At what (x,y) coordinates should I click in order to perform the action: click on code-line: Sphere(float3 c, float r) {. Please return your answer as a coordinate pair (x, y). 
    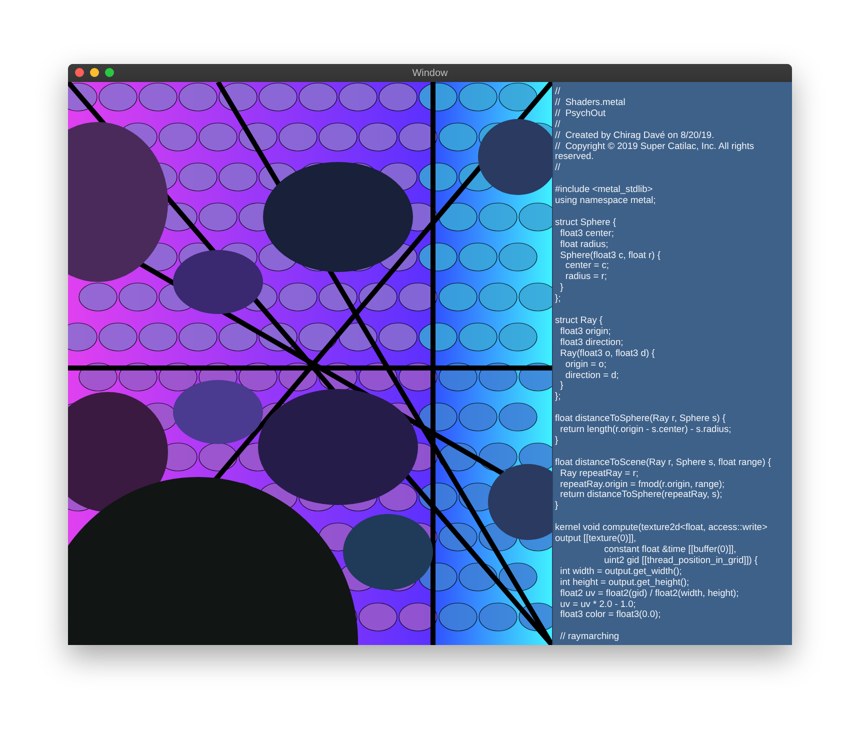
    Looking at the image, I should click on (610, 255).